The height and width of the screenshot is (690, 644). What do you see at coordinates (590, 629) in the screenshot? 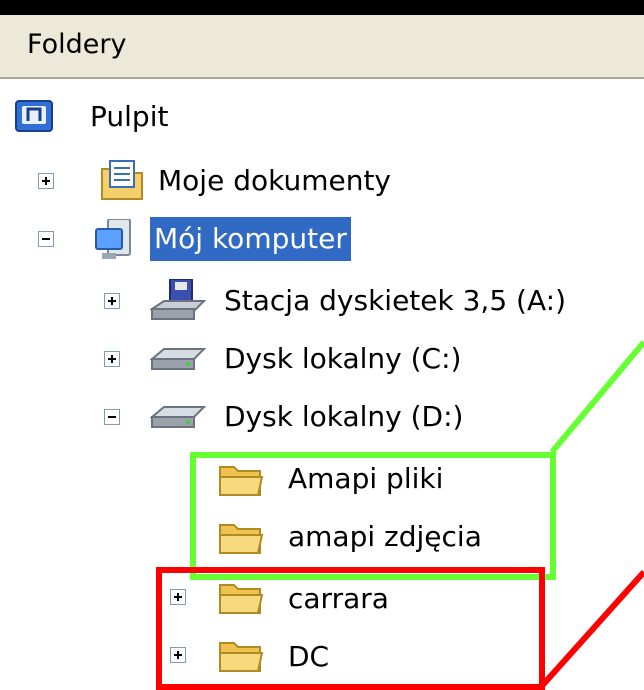
I see `red-connector-line` at bounding box center [590, 629].